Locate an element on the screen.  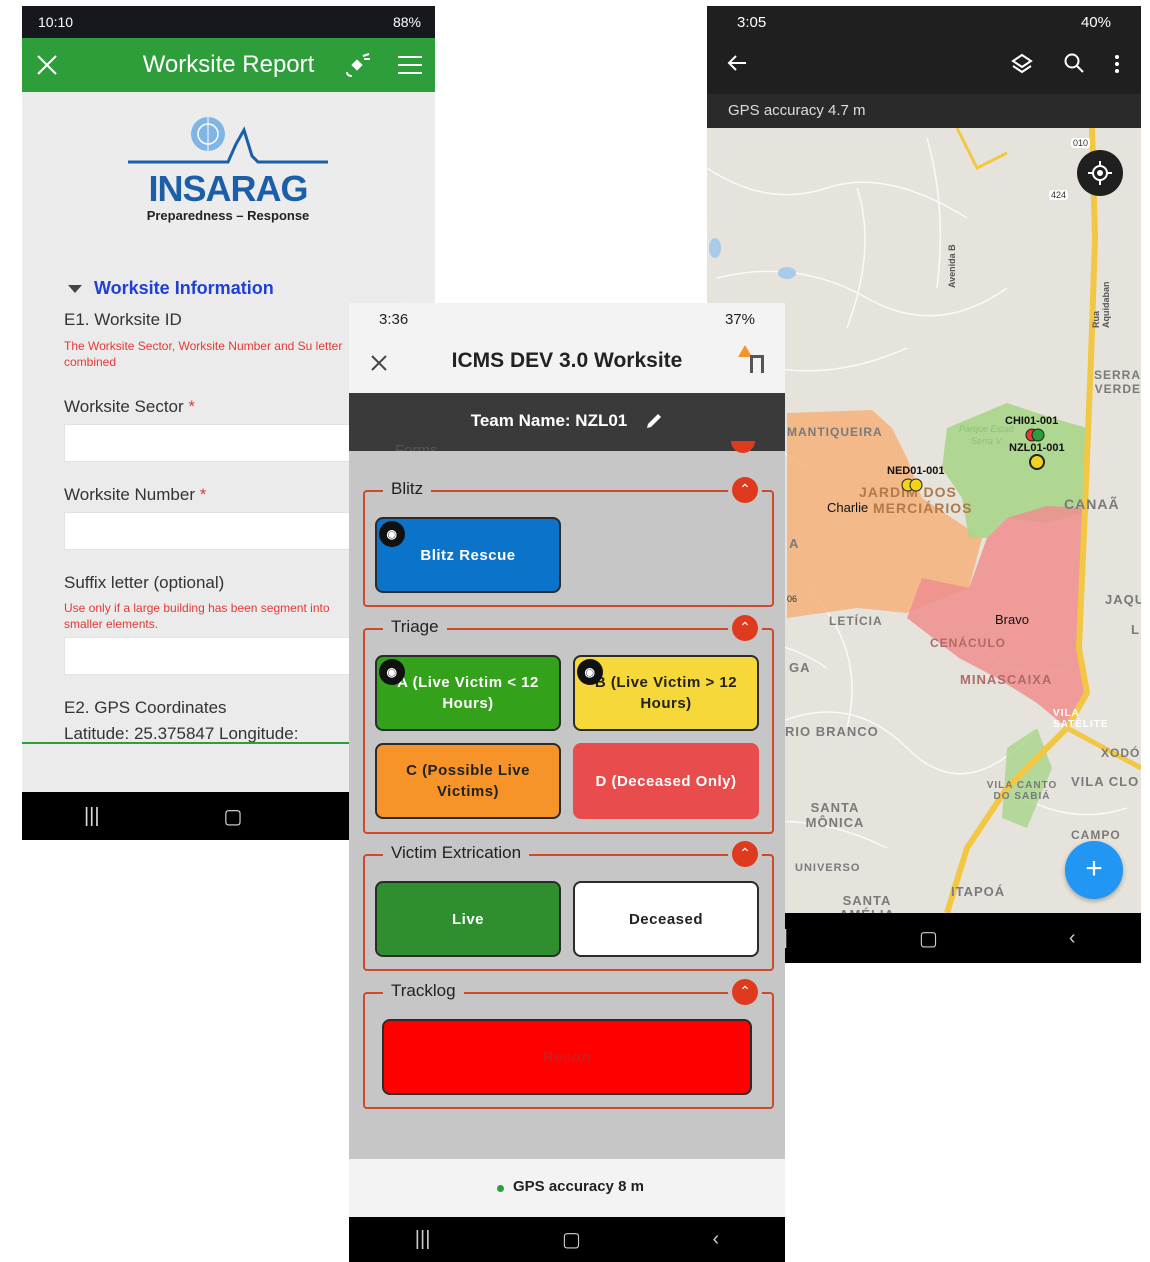
road-shield-010: 010 is located at coordinates (1081, 143).